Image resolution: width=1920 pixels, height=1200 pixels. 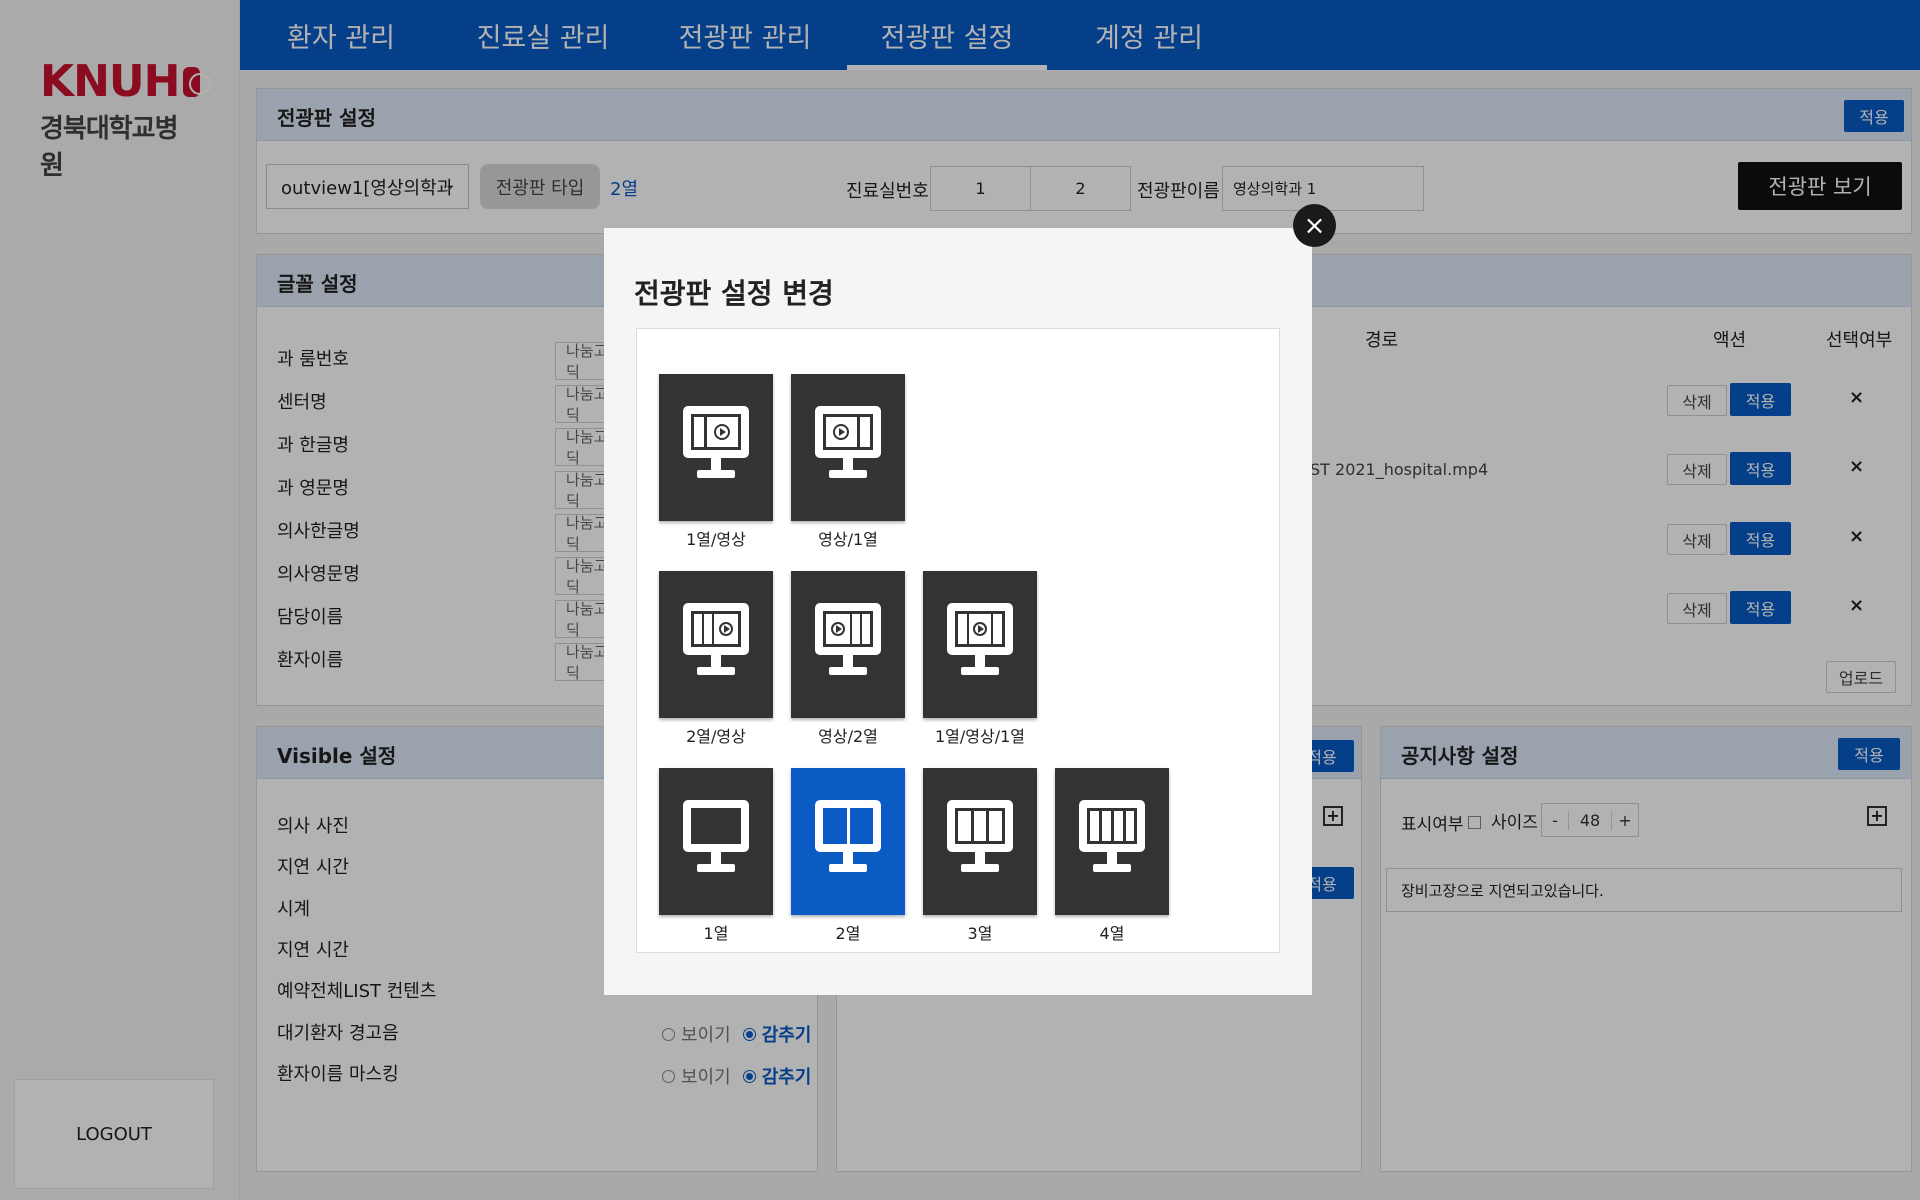 What do you see at coordinates (716, 644) in the screenshot?
I see `layout-2col-video-icon` at bounding box center [716, 644].